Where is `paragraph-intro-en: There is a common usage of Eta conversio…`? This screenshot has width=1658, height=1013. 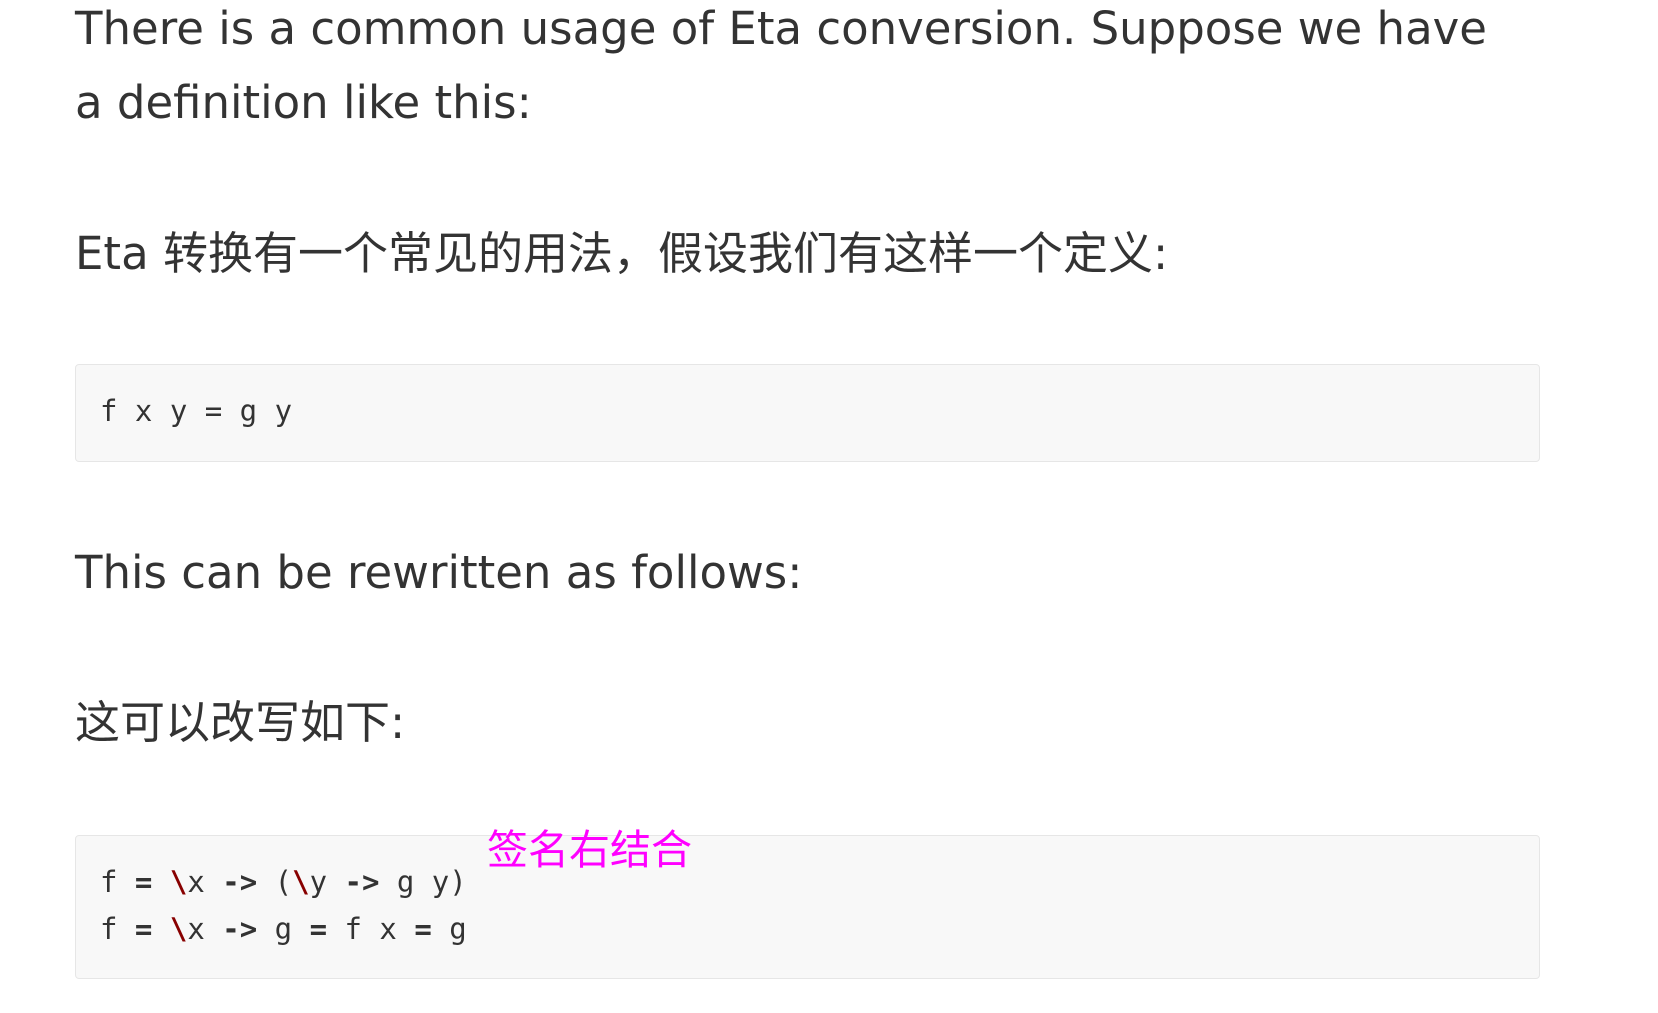
paragraph-intro-en: There is a common usage of Eta conversio… is located at coordinates (781, 65).